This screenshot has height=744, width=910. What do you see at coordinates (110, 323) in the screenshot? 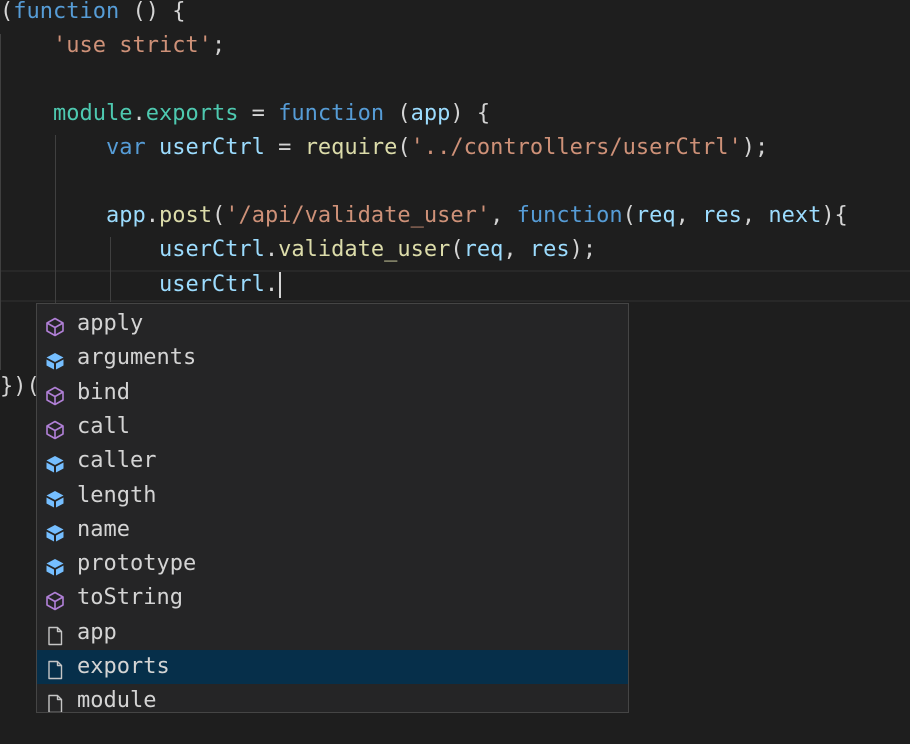
I see `suggestion-label: apply` at bounding box center [110, 323].